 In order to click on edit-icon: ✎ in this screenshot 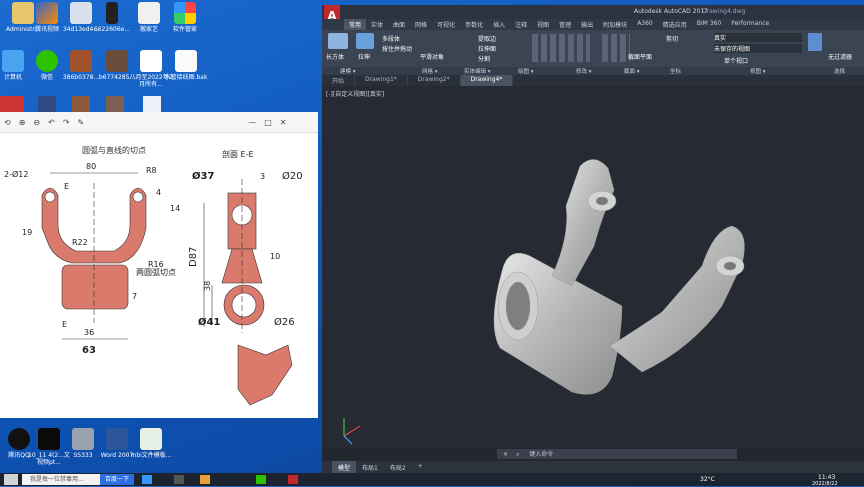, I will do `click(81, 122)`.